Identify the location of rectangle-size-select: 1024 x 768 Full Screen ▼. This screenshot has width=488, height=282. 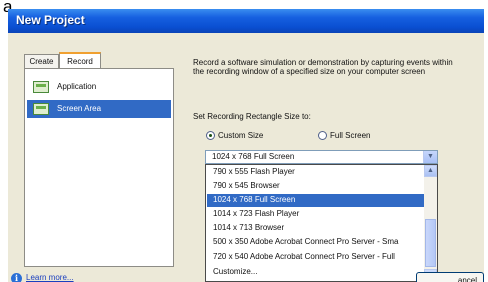
(321, 157).